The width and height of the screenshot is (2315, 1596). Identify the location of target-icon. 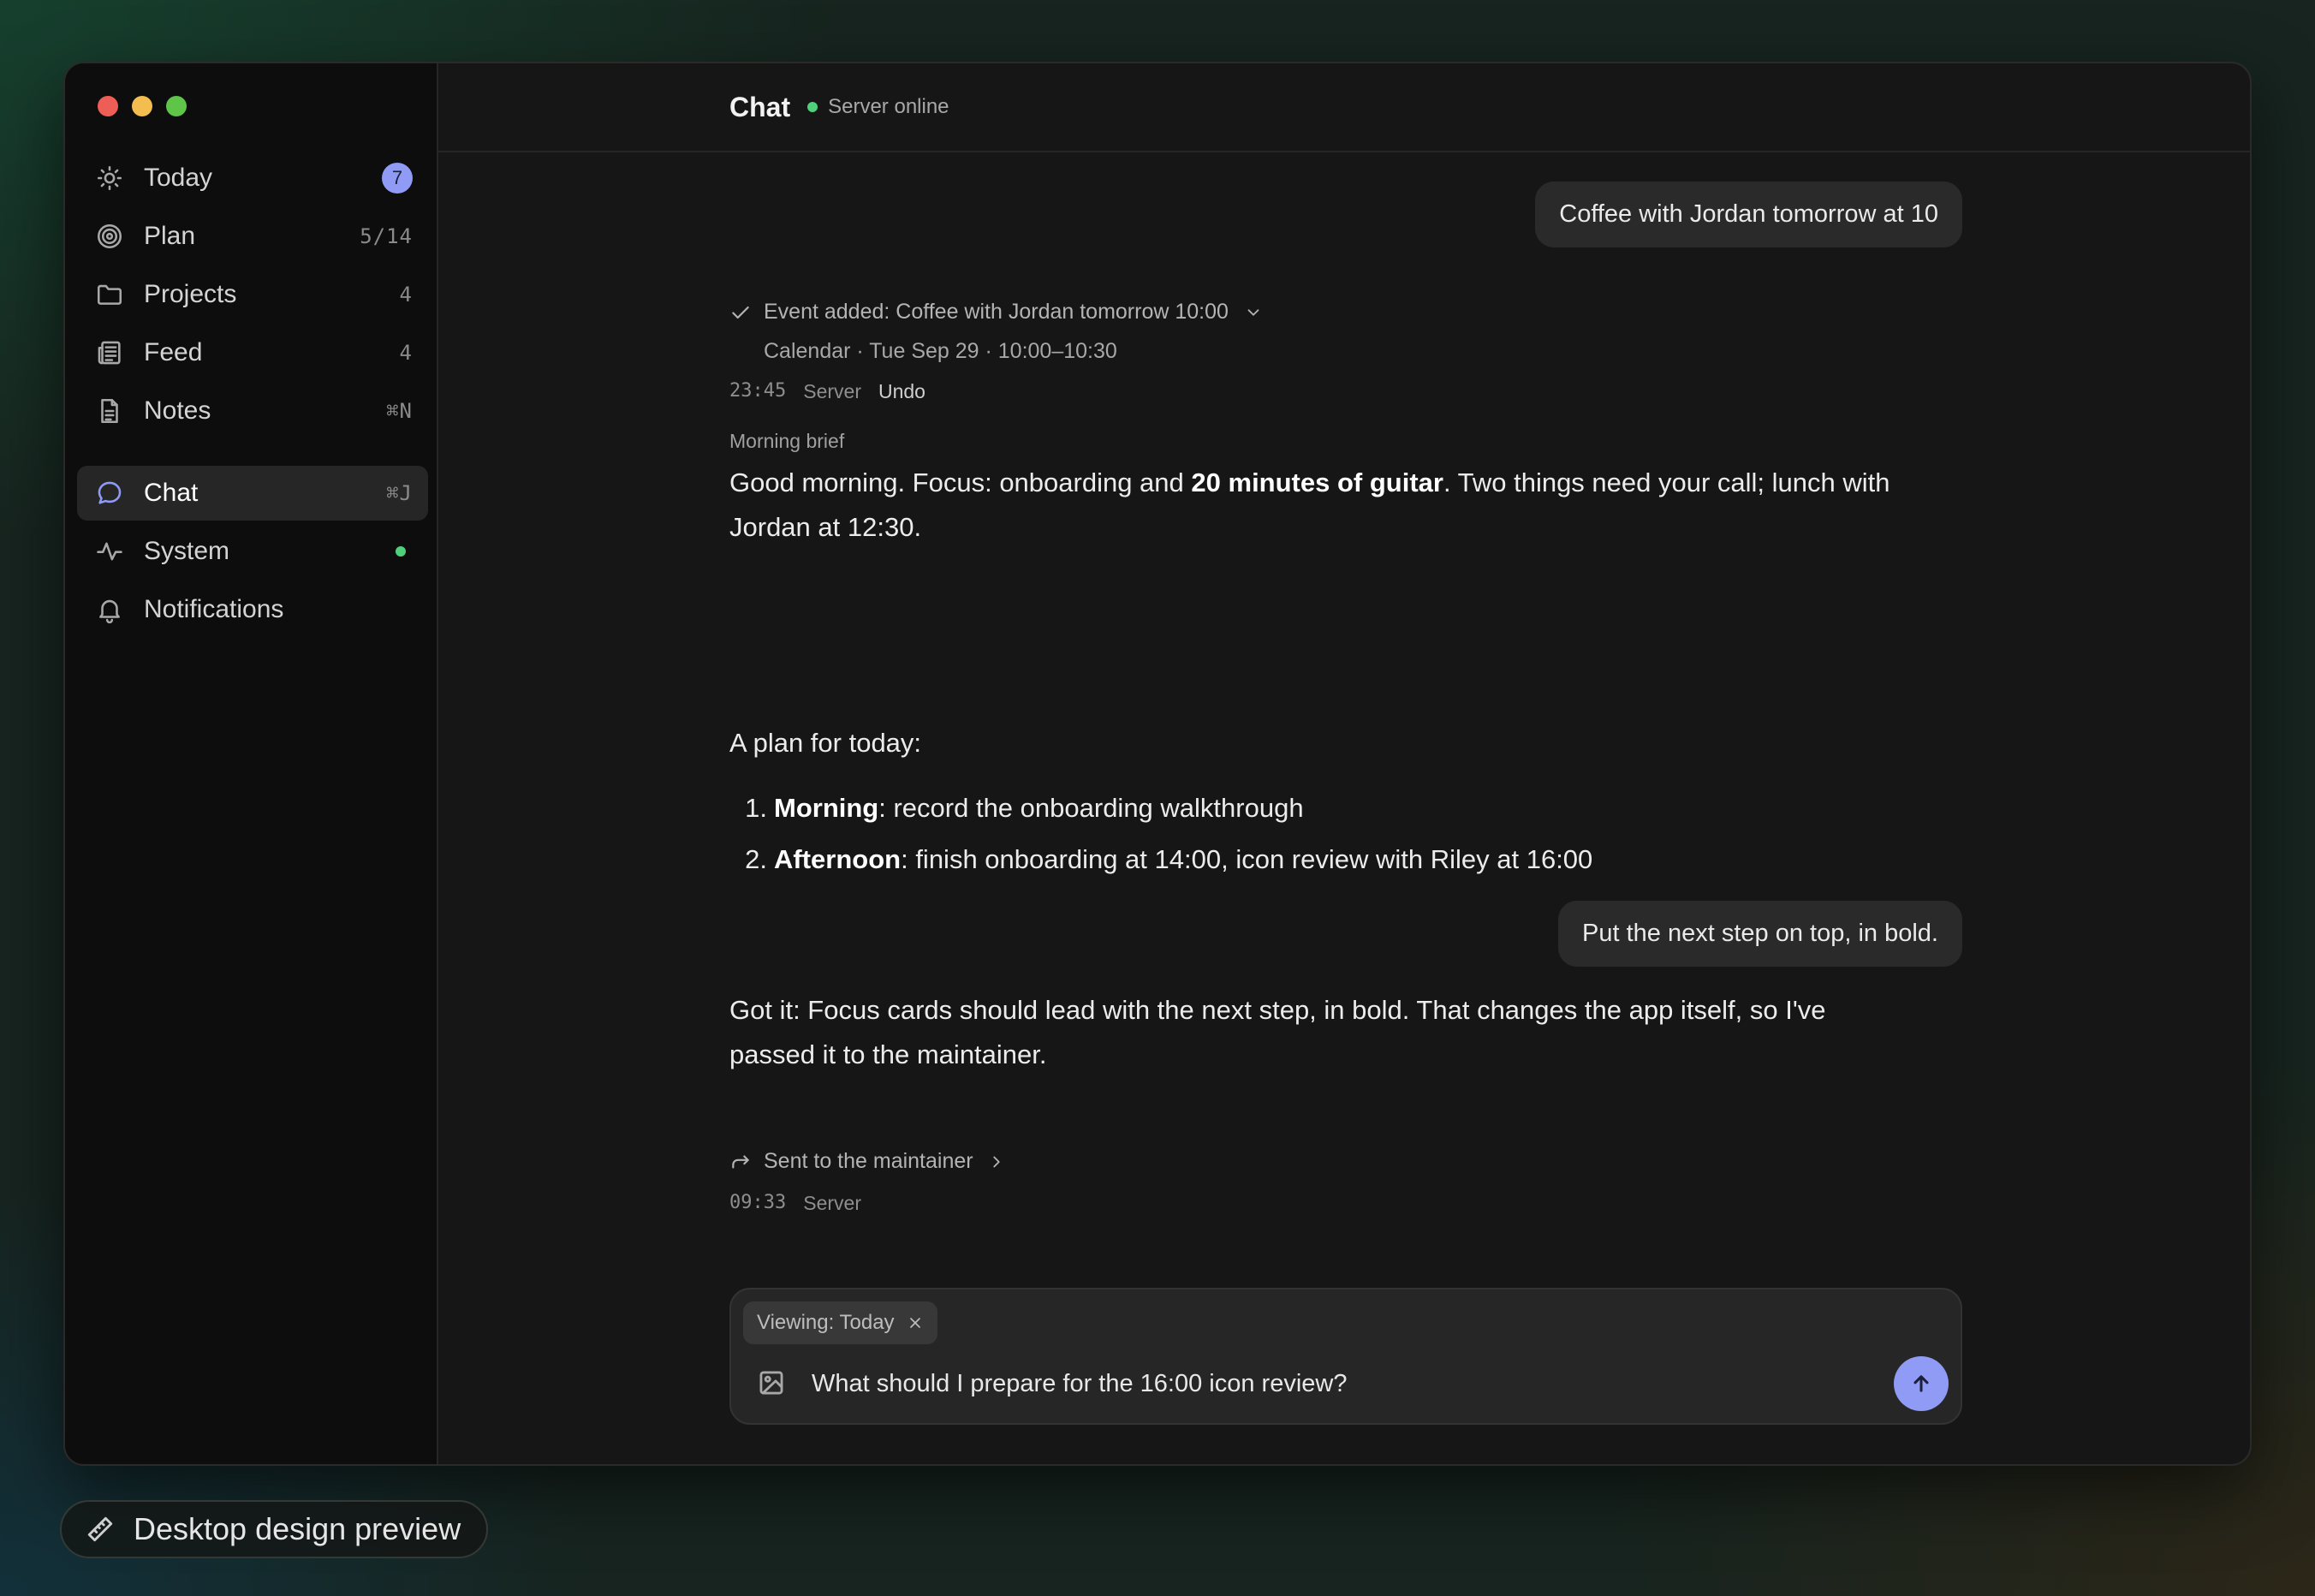
(109, 237).